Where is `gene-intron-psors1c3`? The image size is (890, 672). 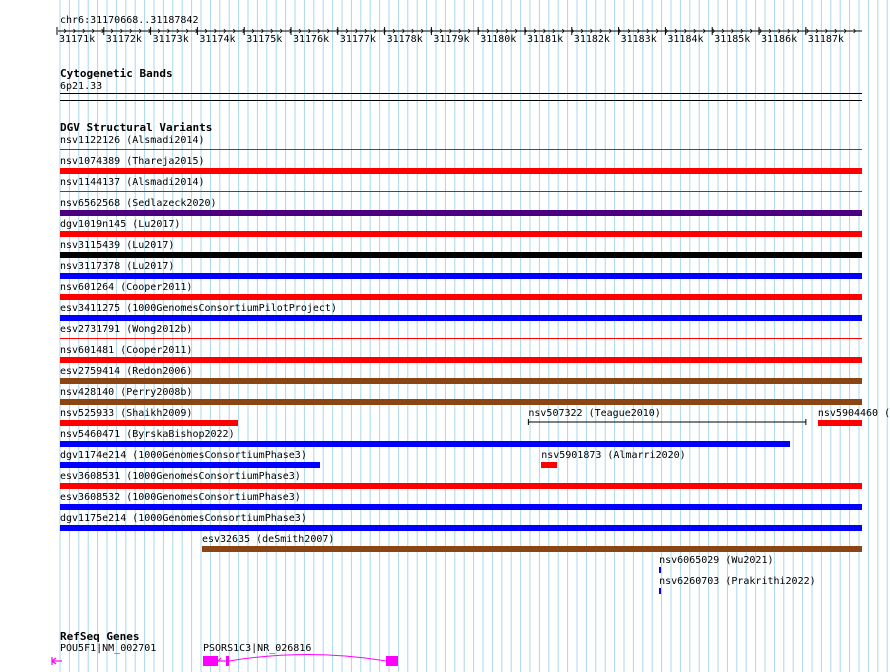
gene-intron-psors1c3 is located at coordinates (307, 658).